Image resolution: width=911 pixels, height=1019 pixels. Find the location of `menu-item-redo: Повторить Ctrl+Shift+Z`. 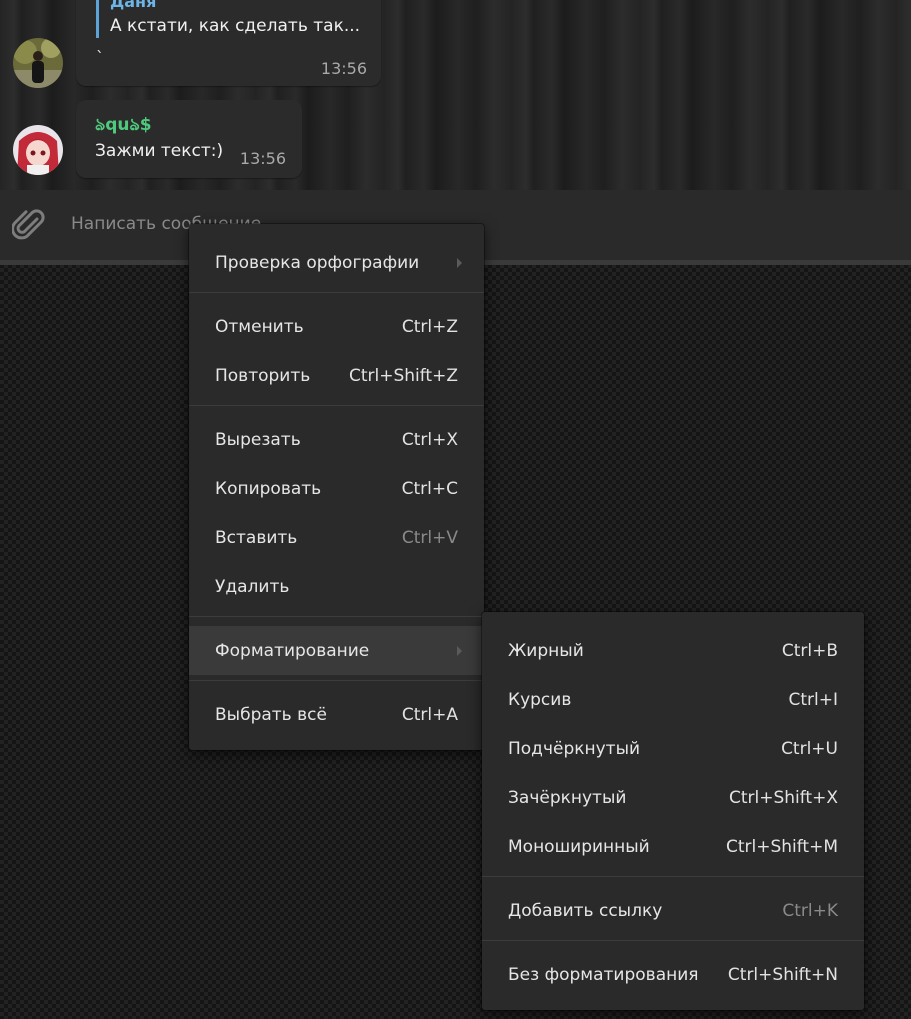

menu-item-redo: Повторить Ctrl+Shift+Z is located at coordinates (336, 375).